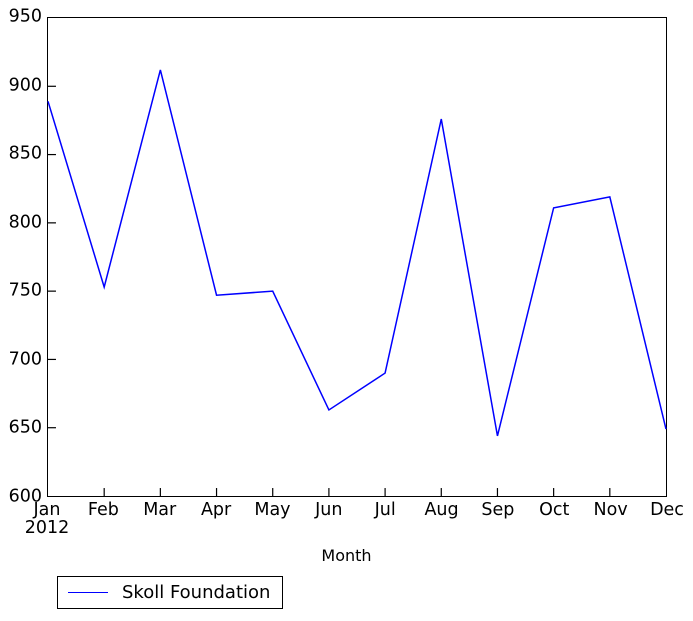 The image size is (693, 621). I want to click on legend-line-swatch, so click(88, 592).